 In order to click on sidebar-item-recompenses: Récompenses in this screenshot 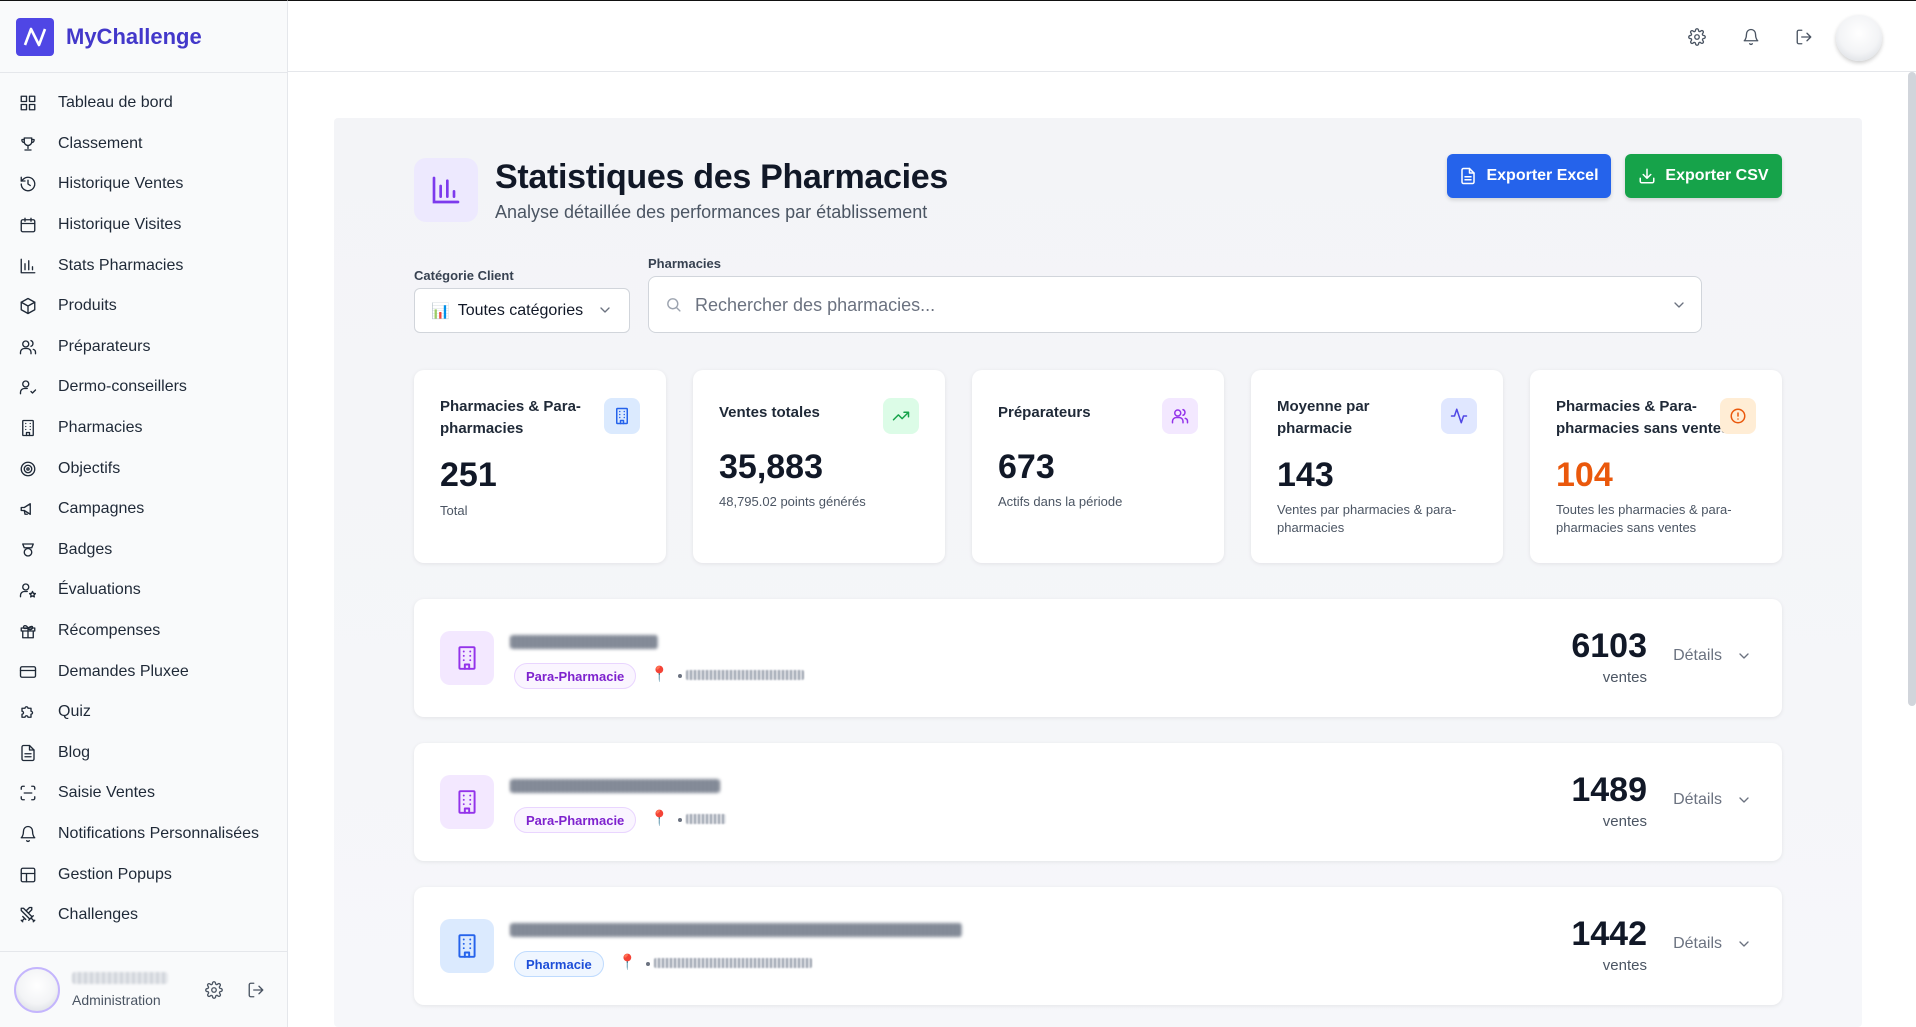, I will do `click(143, 631)`.